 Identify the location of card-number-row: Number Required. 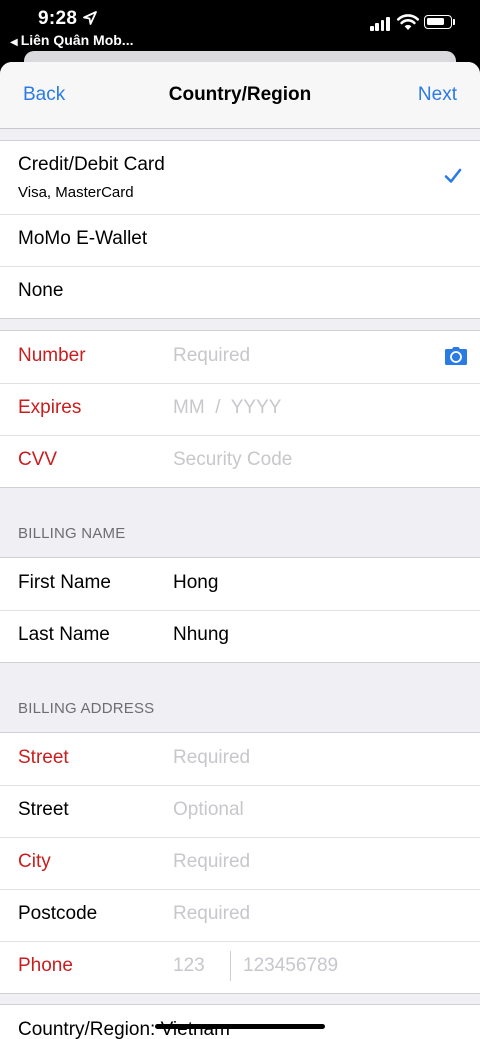
(240, 357).